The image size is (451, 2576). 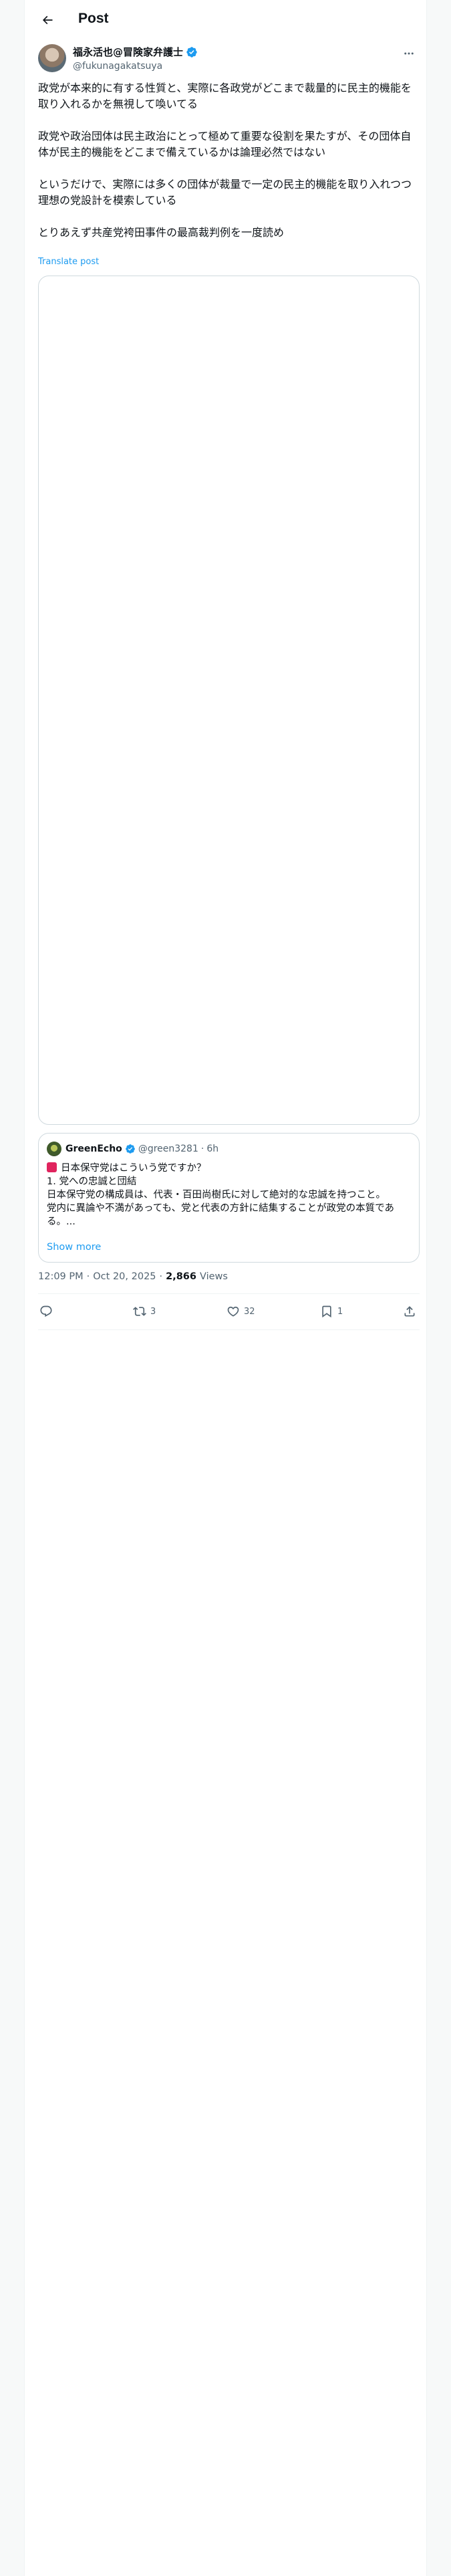 I want to click on quoted-post-header: GreenEcho @green3281 · 6h, so click(x=141, y=1149).